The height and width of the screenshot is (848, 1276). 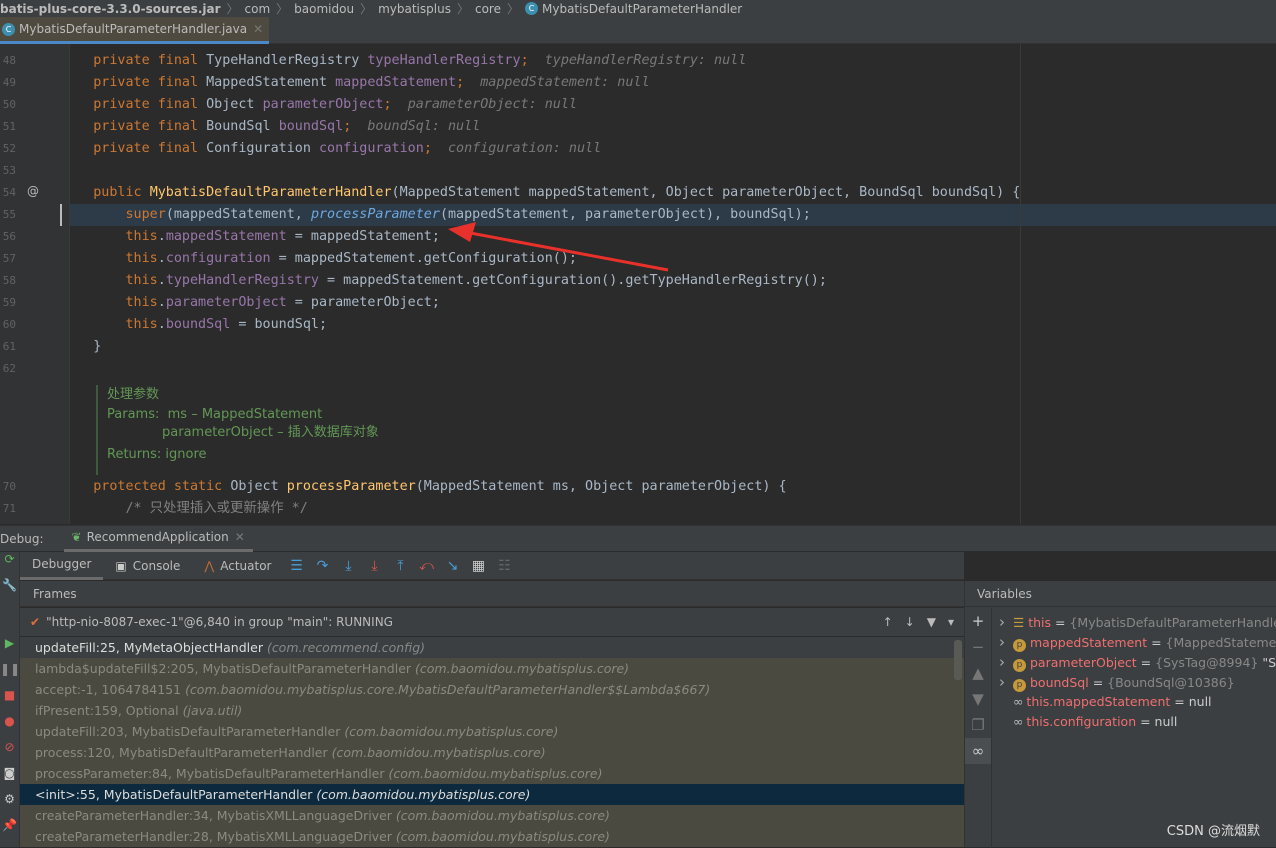 What do you see at coordinates (1095, 722) in the screenshot?
I see `variable-row: ∞ this.configuration = null` at bounding box center [1095, 722].